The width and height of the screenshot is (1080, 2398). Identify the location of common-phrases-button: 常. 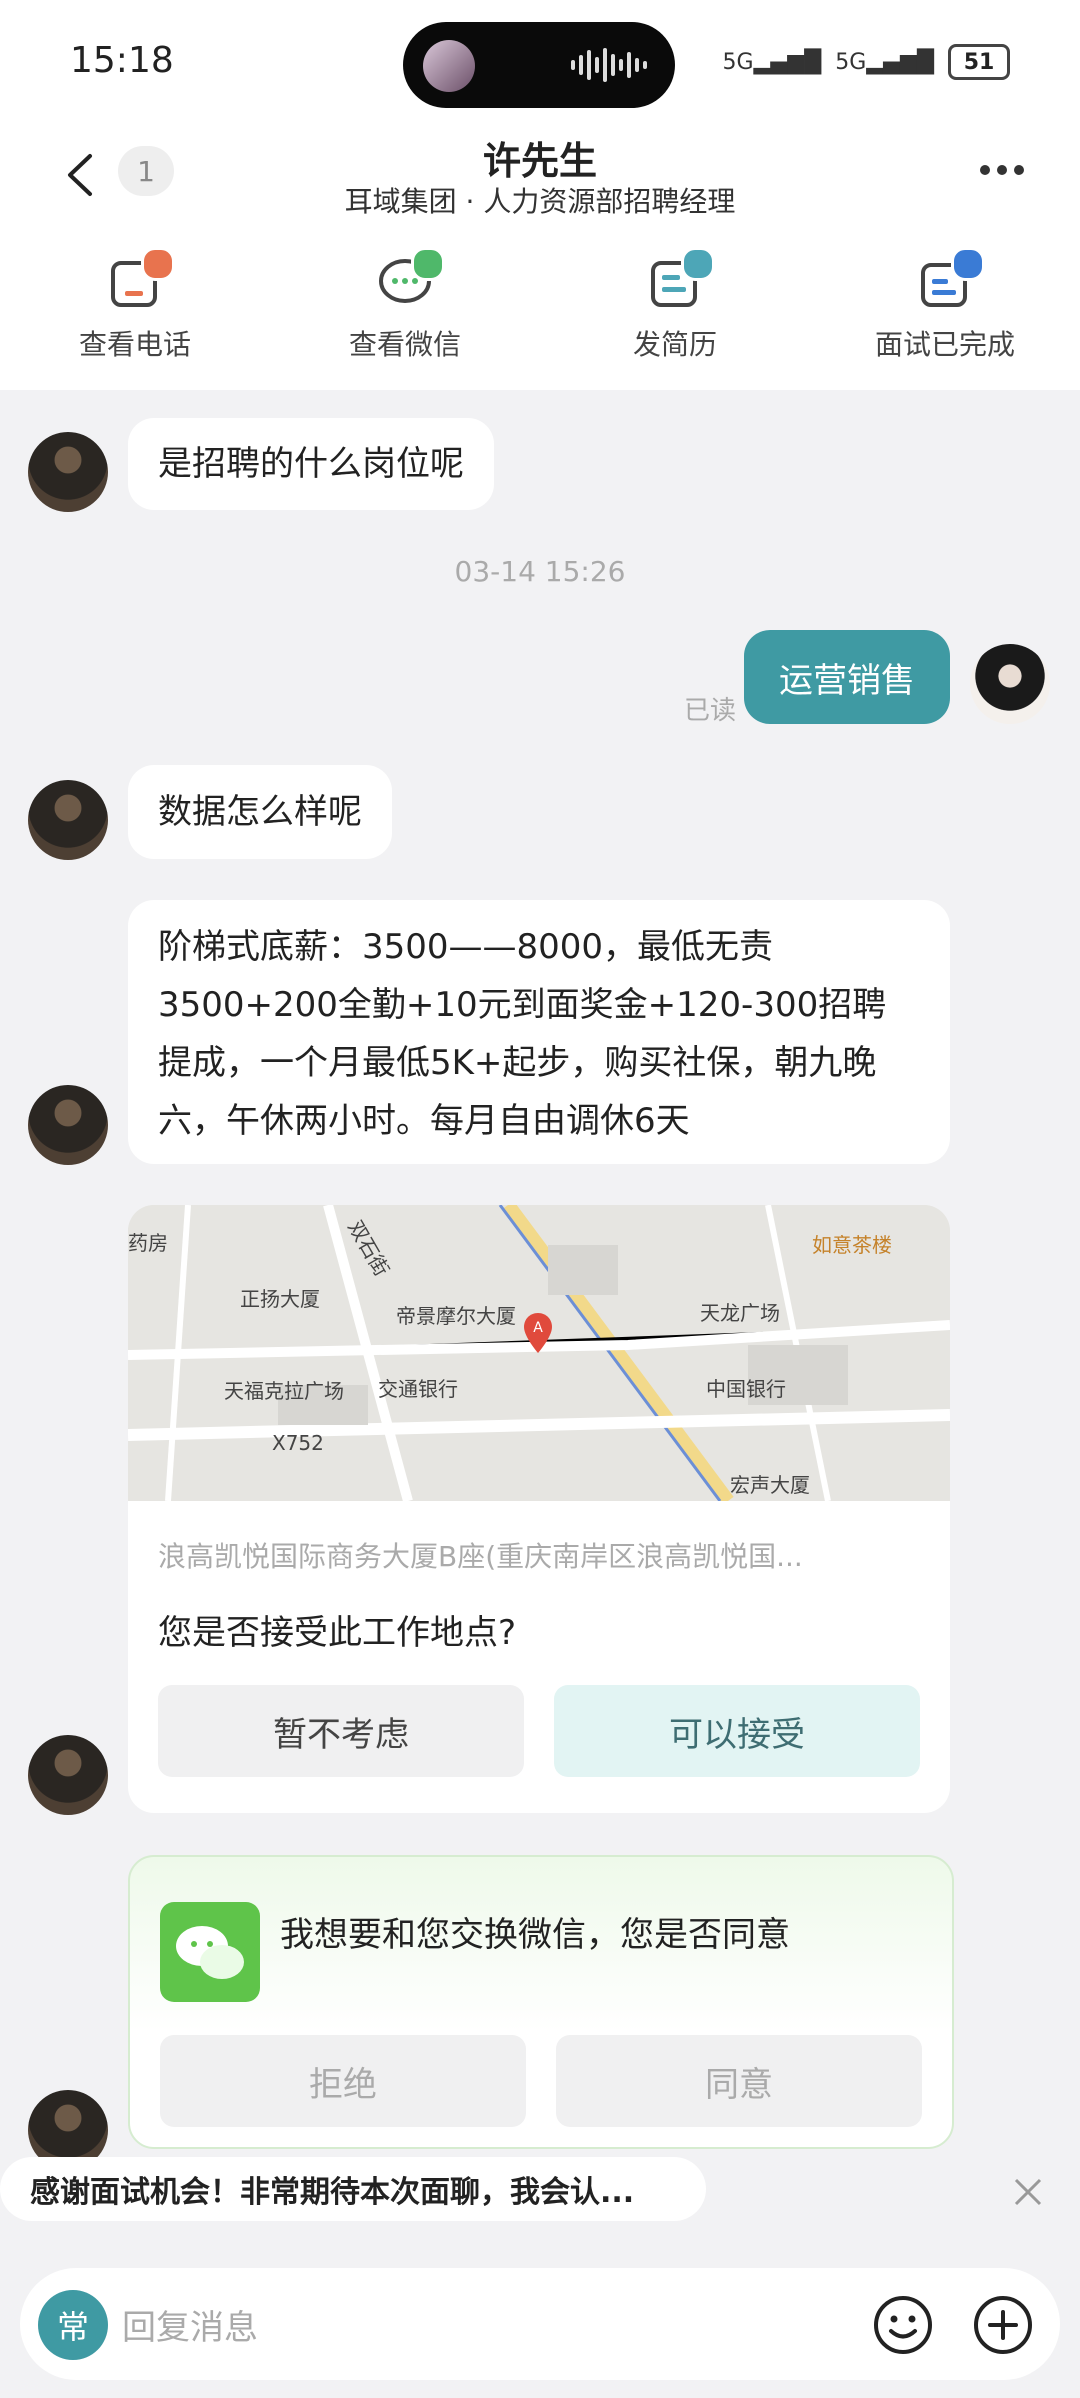
(73, 2325).